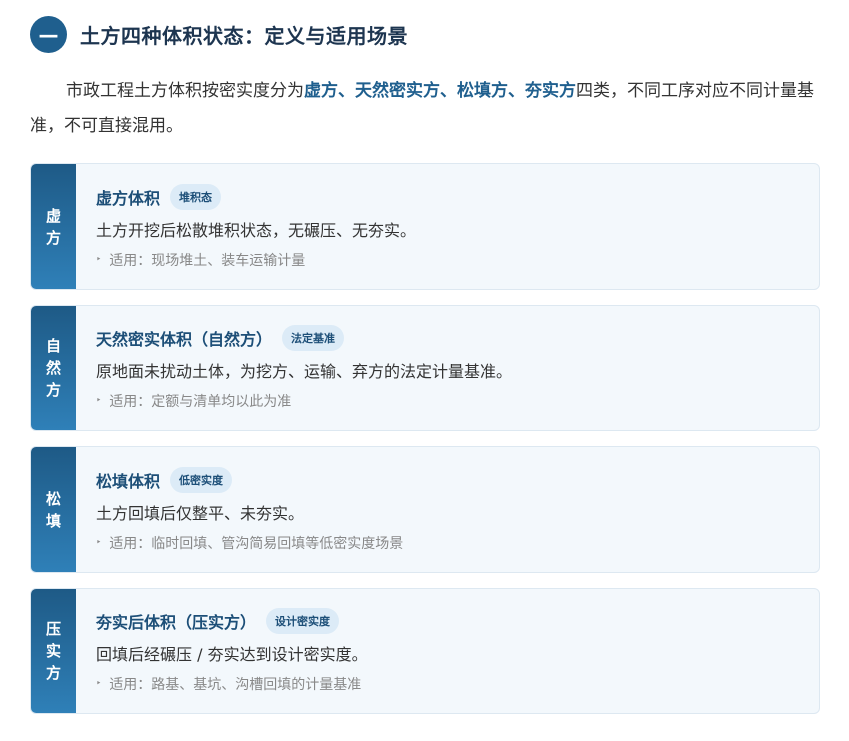  I want to click on card-usage: ‣ 适用：路基、基坑、沟槽回填的计量基准, so click(228, 684).